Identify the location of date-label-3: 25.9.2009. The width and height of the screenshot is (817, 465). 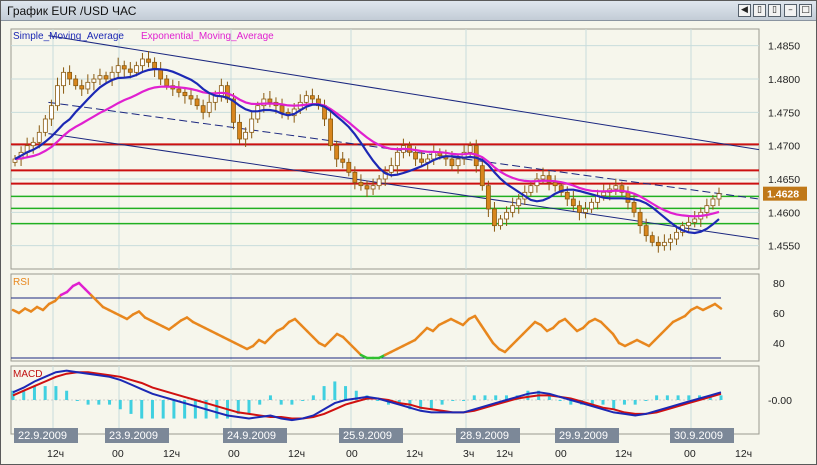
(371, 435).